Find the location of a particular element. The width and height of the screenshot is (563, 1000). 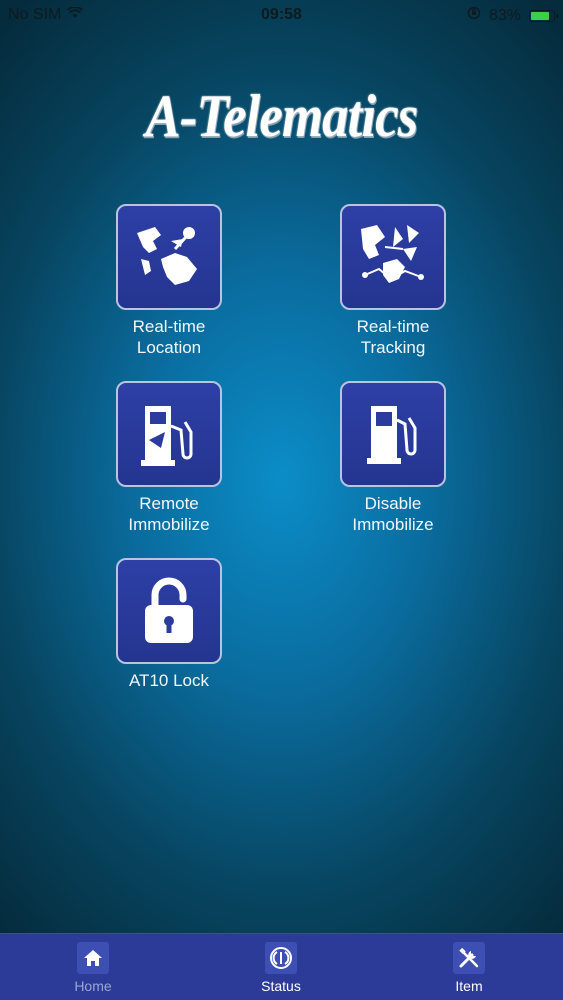

fuel-pump-icon is located at coordinates (393, 434).